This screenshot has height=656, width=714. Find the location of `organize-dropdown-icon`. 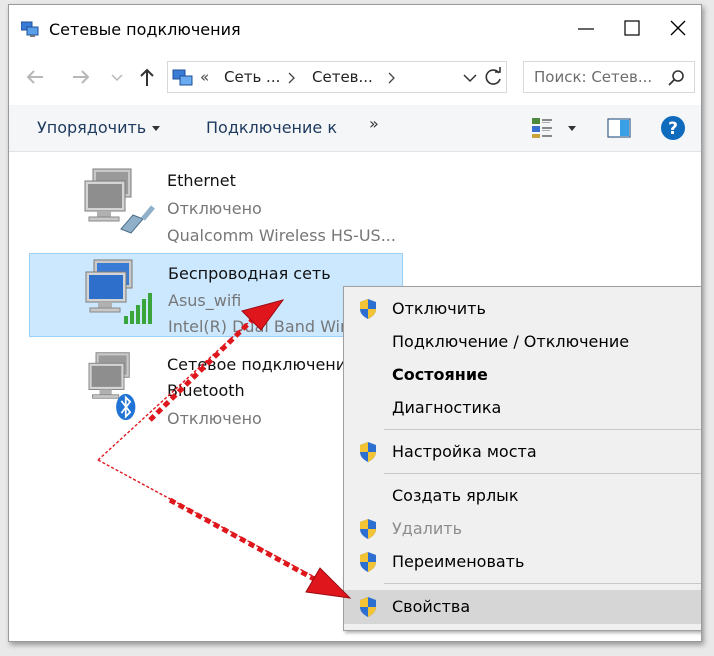

organize-dropdown-icon is located at coordinates (156, 129).